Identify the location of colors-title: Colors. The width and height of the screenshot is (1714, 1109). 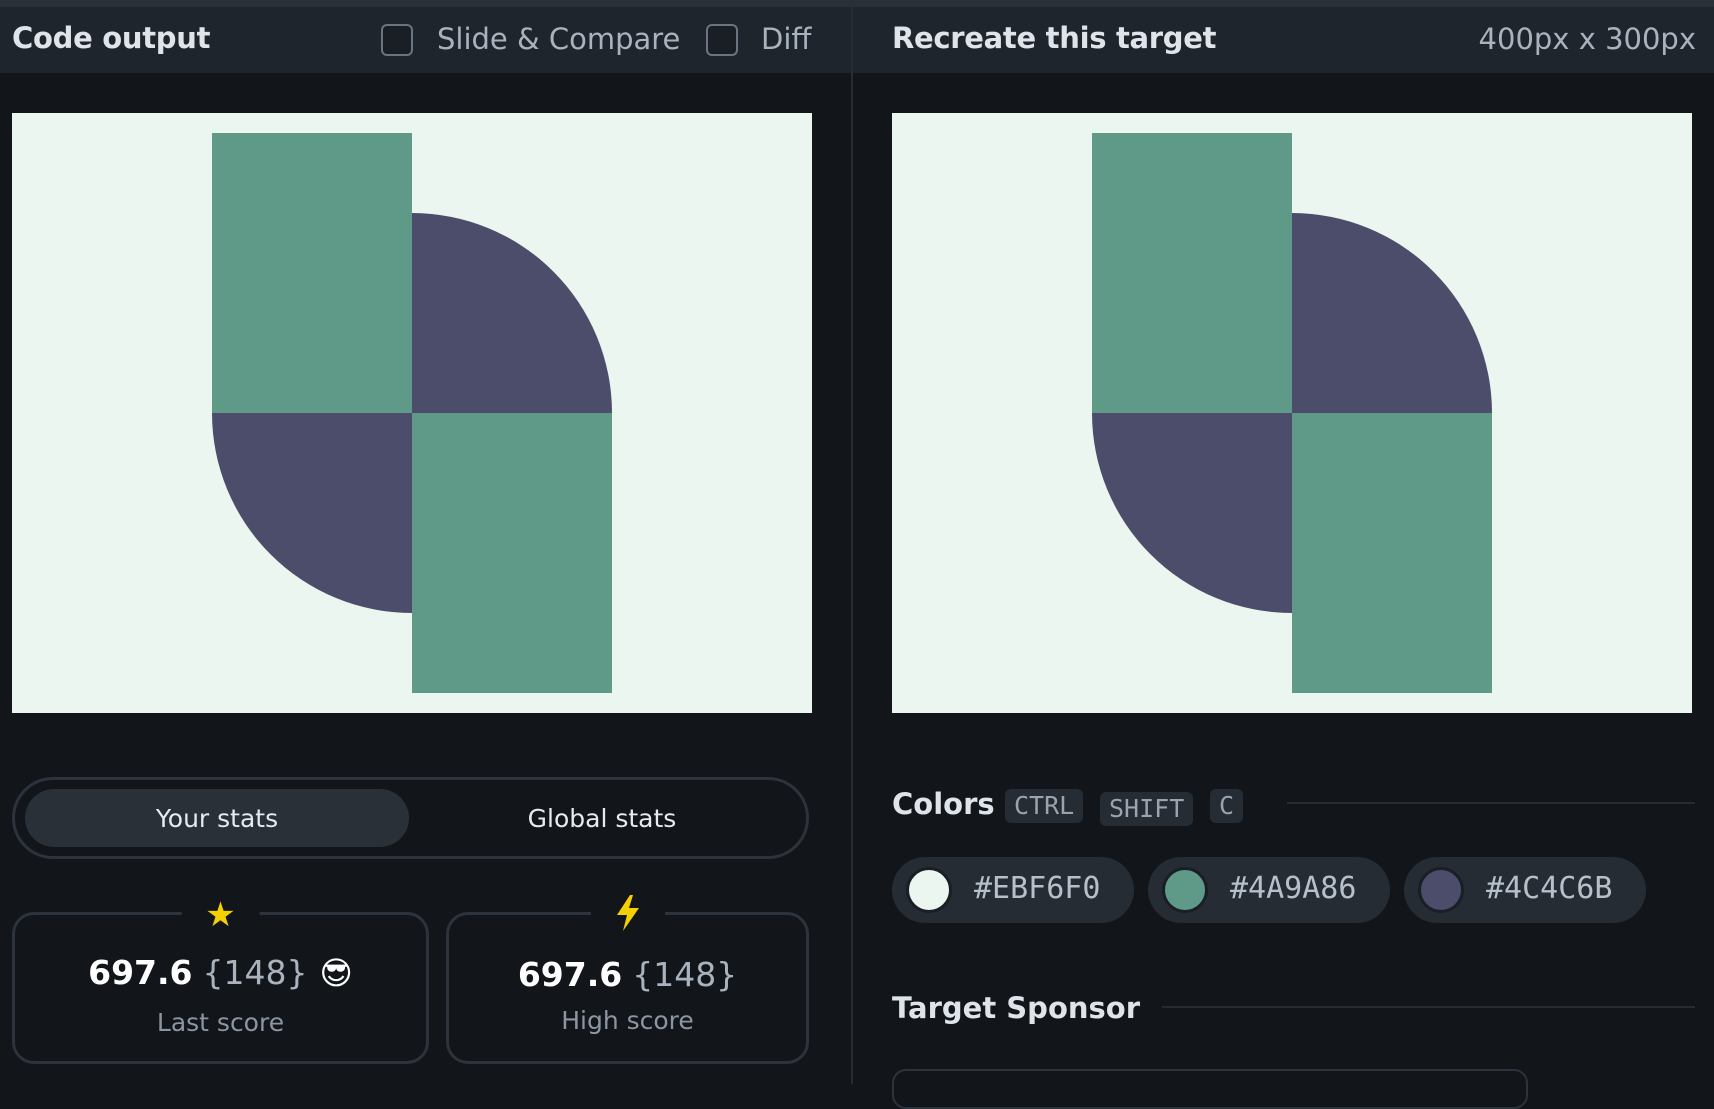
(943, 804).